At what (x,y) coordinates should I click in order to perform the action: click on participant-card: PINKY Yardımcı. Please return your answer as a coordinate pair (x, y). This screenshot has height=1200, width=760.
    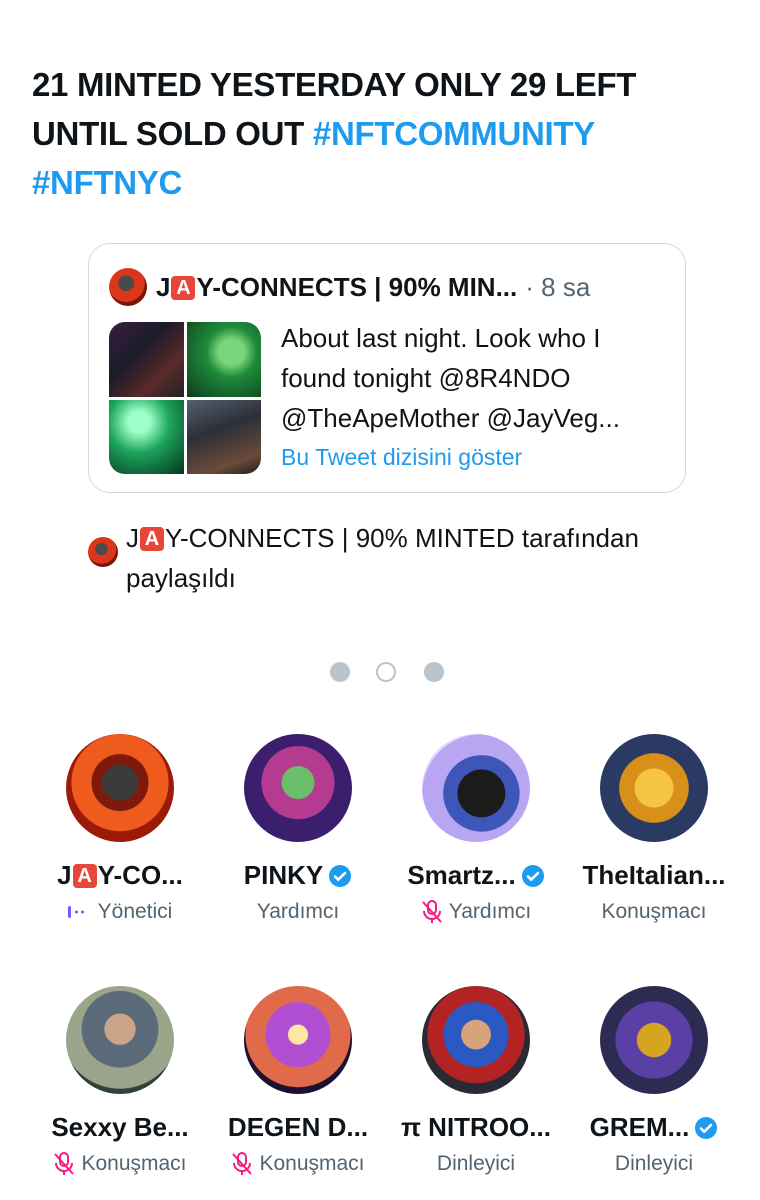
    Looking at the image, I should click on (298, 834).